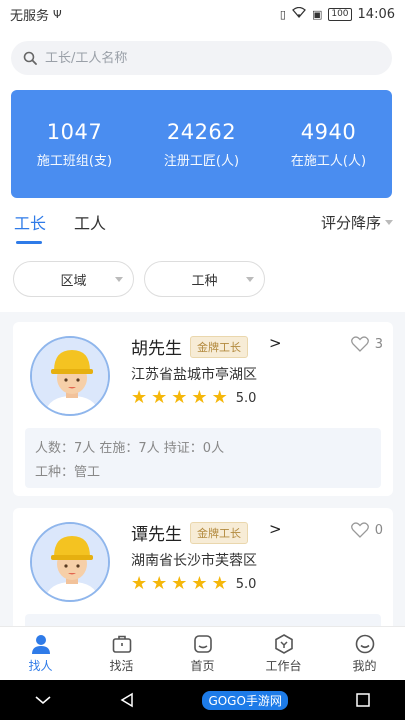 Image resolution: width=405 pixels, height=720 pixels. Describe the element at coordinates (202, 666) in the screenshot. I see `tab-label: 首页` at that location.